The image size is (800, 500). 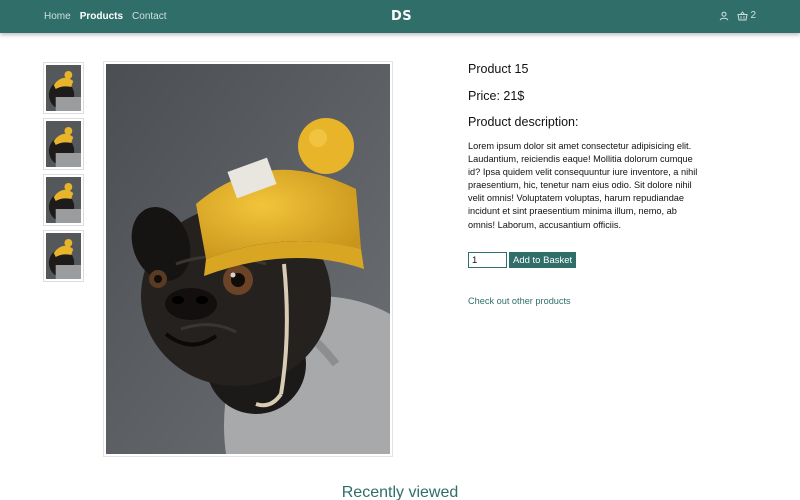 What do you see at coordinates (149, 16) in the screenshot?
I see `nav-link-contact: Contact` at bounding box center [149, 16].